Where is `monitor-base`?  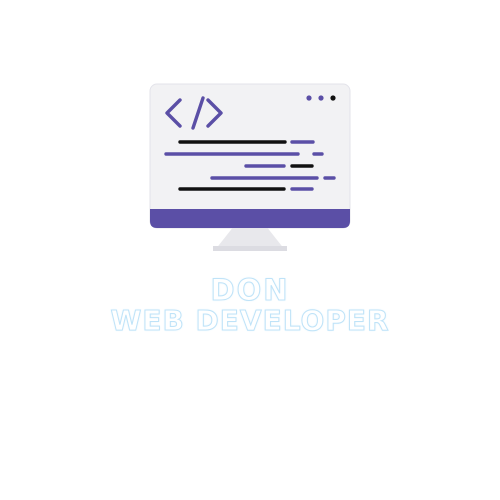 monitor-base is located at coordinates (250, 248).